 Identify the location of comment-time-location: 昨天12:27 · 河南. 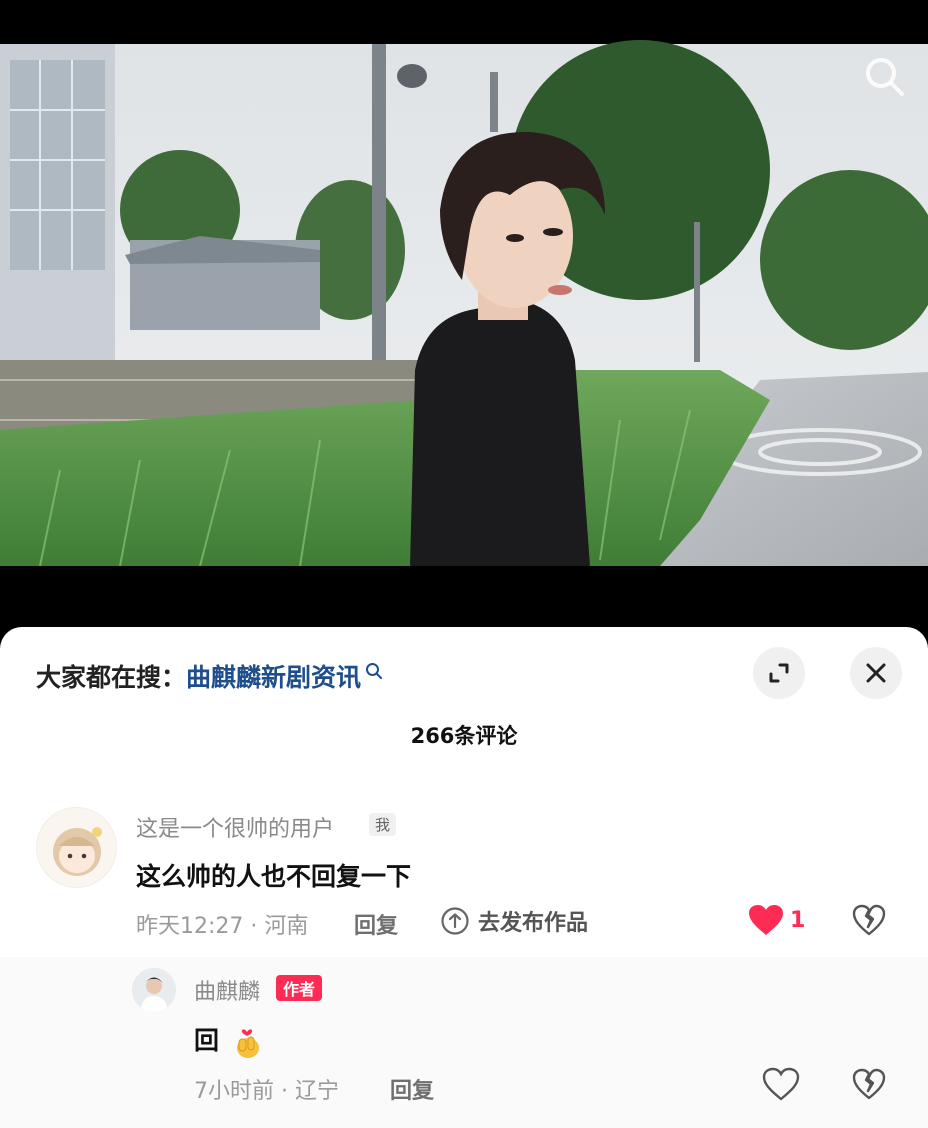
(222, 926).